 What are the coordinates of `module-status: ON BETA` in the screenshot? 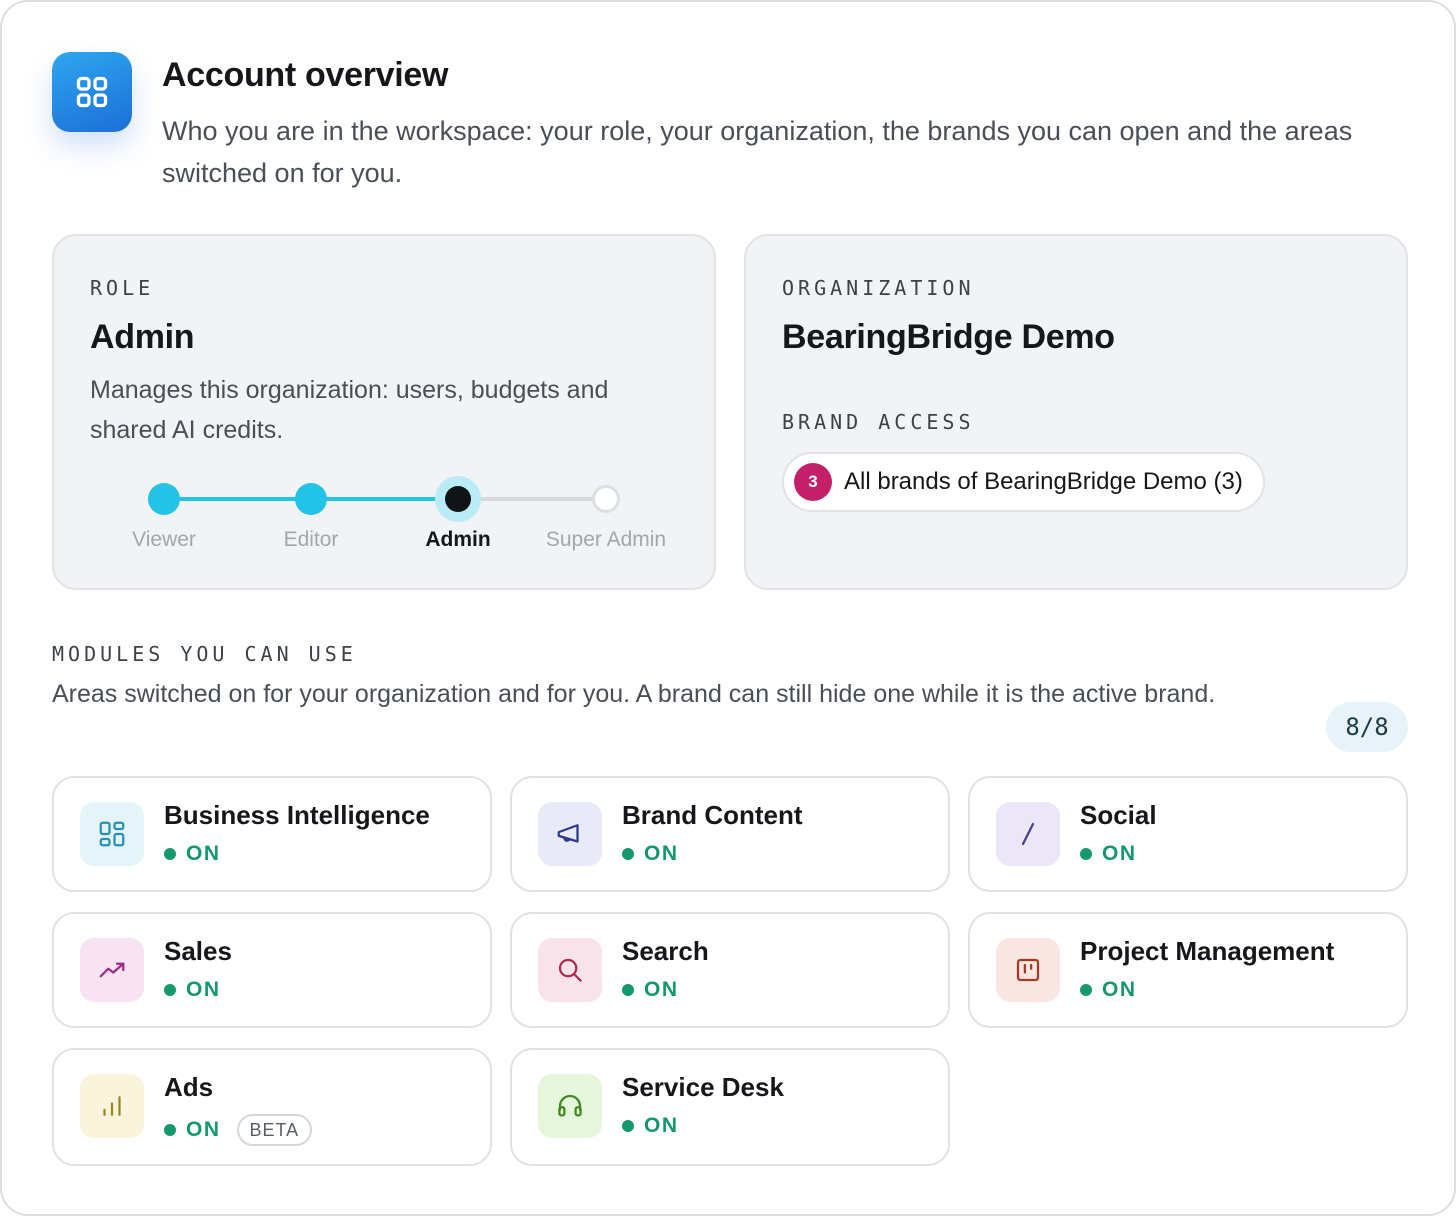 It's located at (238, 1130).